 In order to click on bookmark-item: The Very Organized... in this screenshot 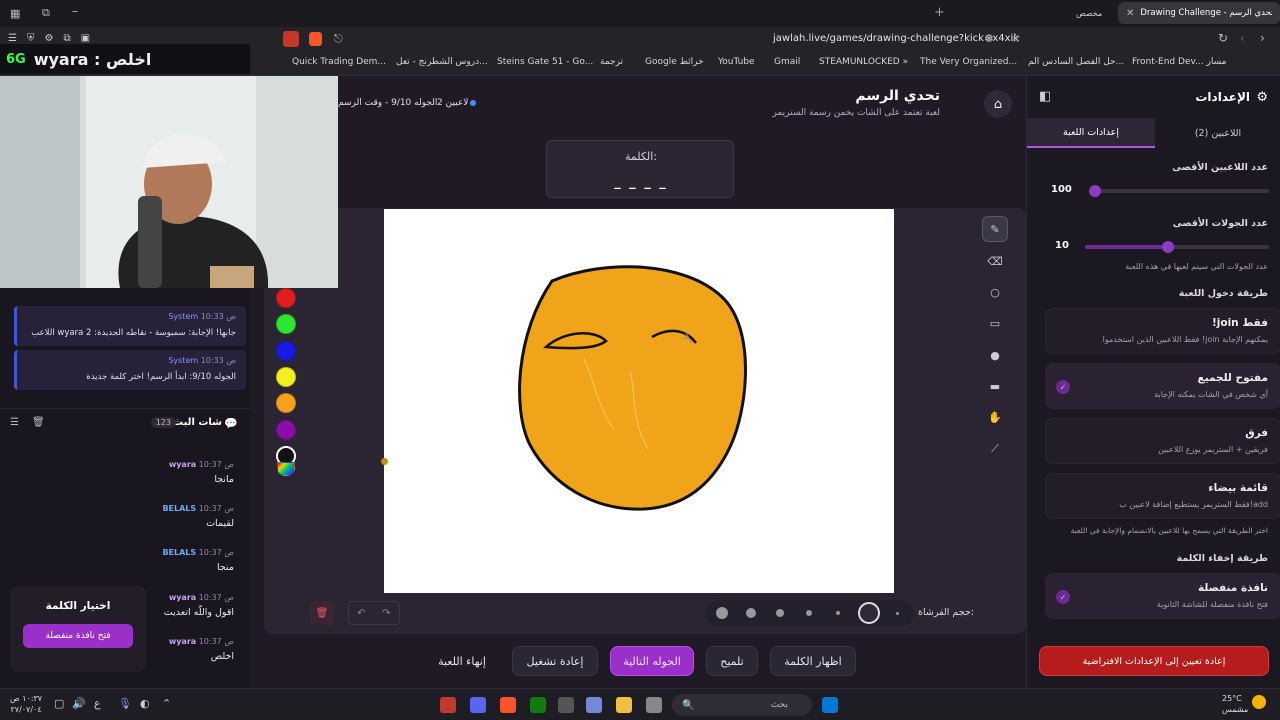, I will do `click(968, 62)`.